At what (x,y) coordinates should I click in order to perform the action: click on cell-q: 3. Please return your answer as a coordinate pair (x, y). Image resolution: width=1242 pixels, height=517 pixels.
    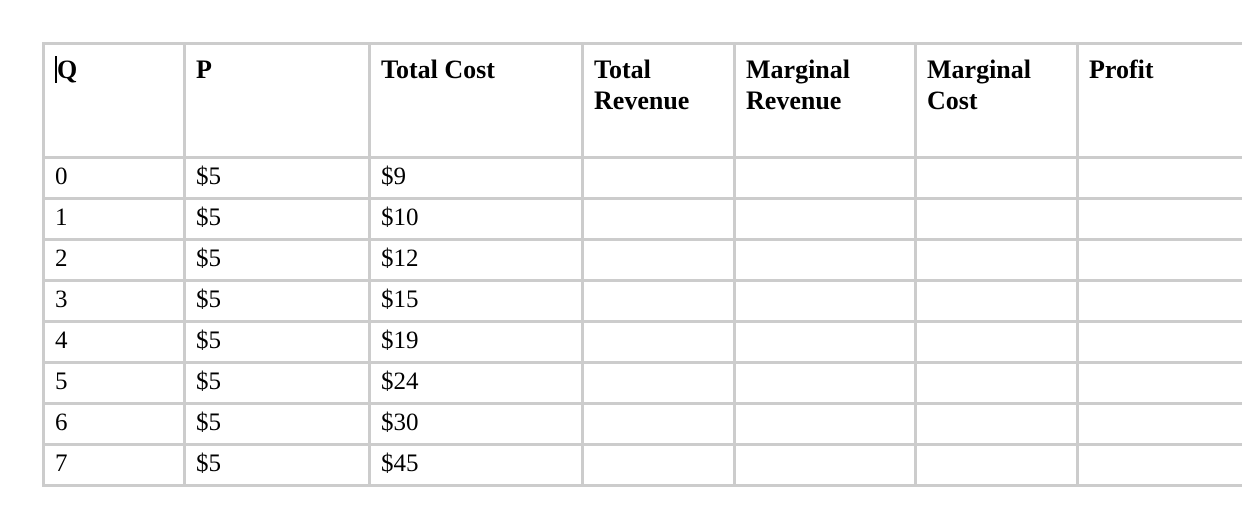
    Looking at the image, I should click on (115, 302).